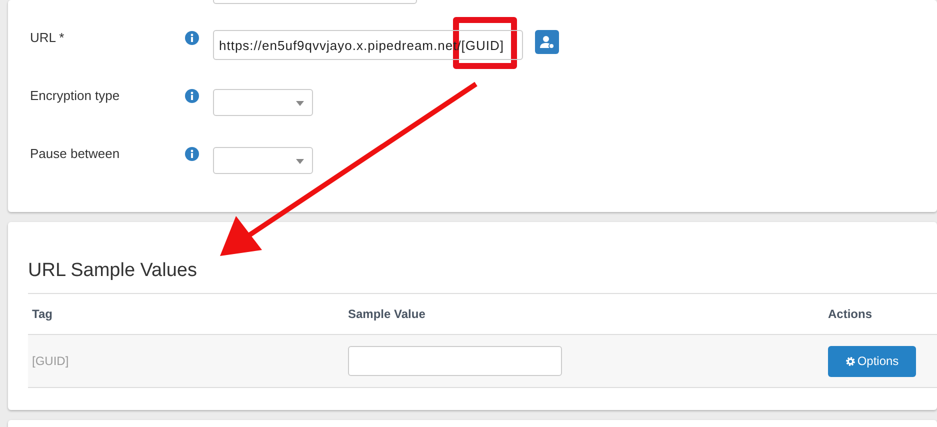  What do you see at coordinates (387, 314) in the screenshot?
I see `column-header: Sample Value` at bounding box center [387, 314].